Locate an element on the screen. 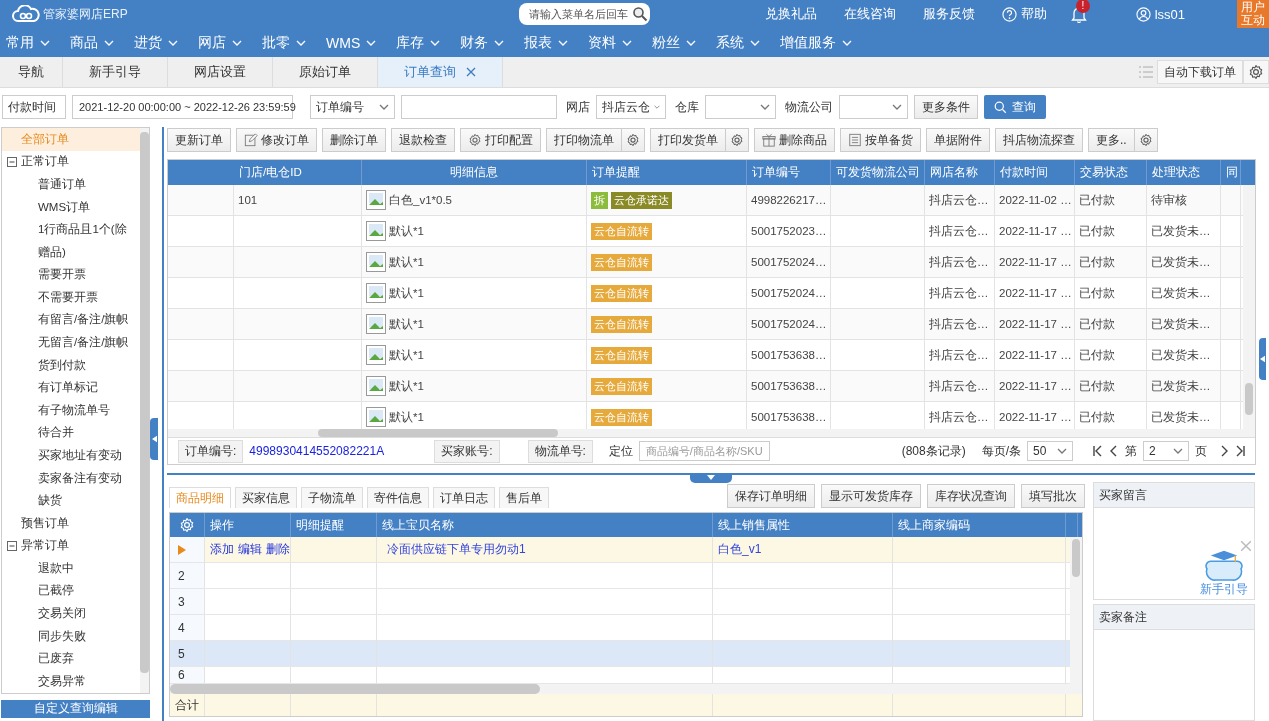  previous-page-icon is located at coordinates (1114, 451).